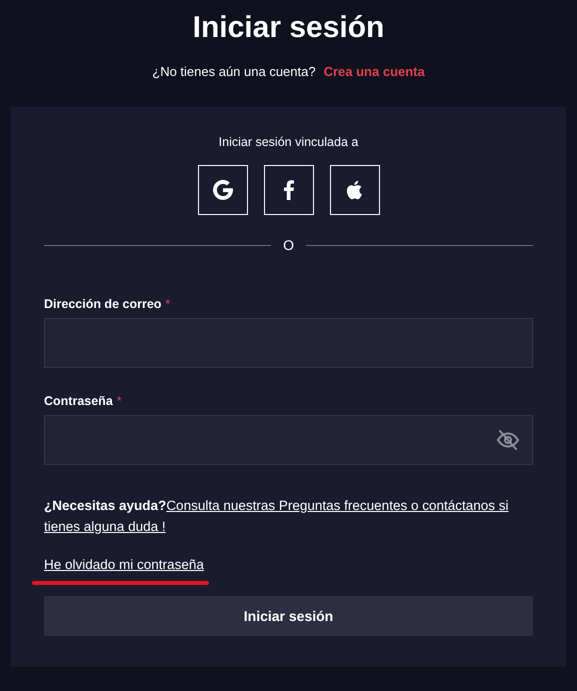 This screenshot has width=577, height=691. Describe the element at coordinates (508, 440) in the screenshot. I see `eye-off-icon` at that location.